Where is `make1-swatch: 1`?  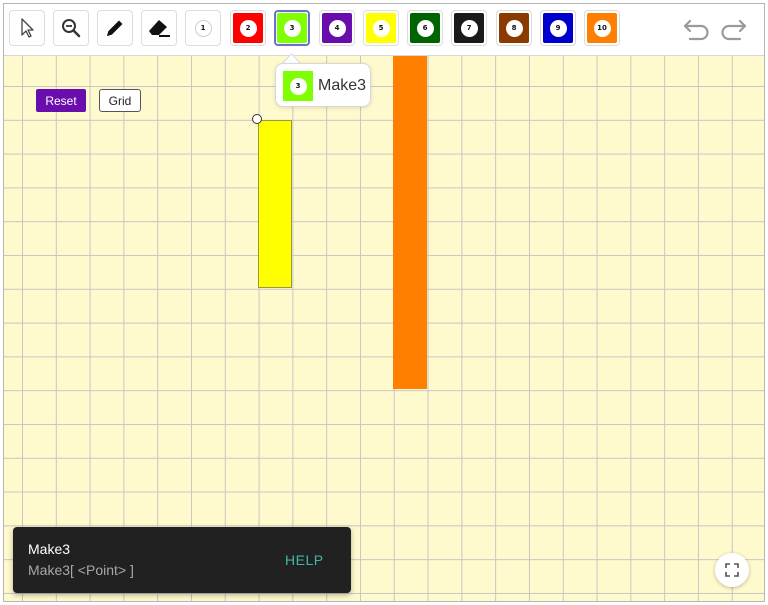 make1-swatch: 1 is located at coordinates (203, 28).